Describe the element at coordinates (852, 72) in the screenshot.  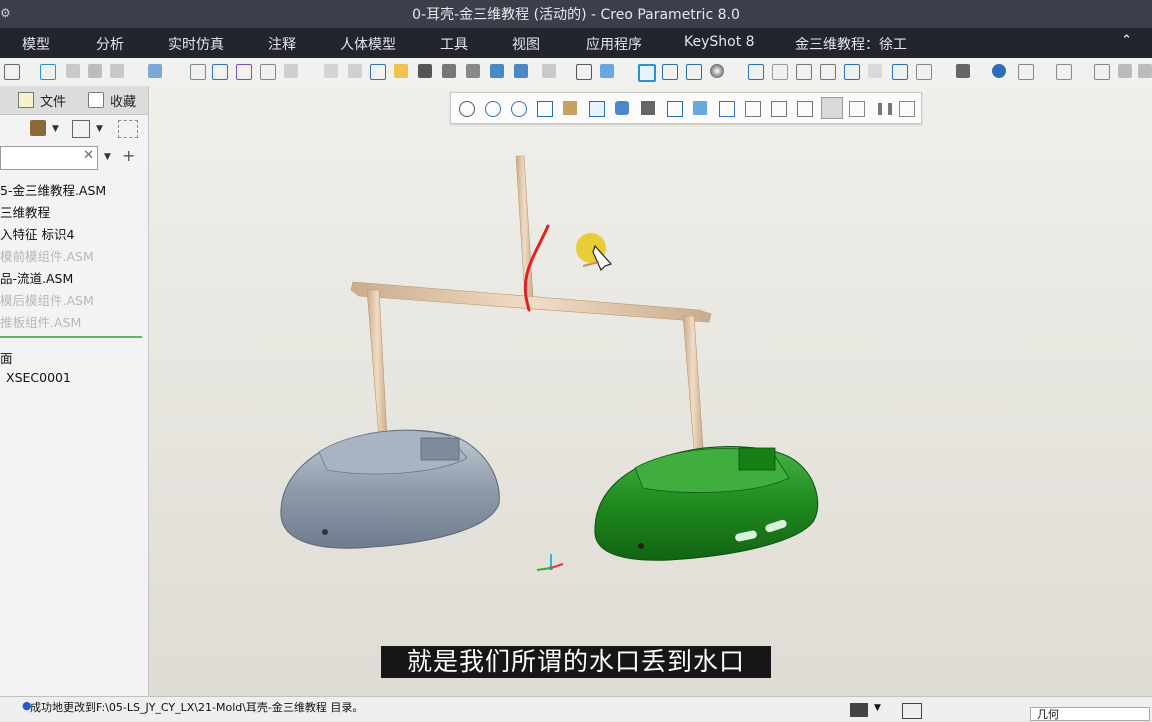
I see `sketch-icon` at that location.